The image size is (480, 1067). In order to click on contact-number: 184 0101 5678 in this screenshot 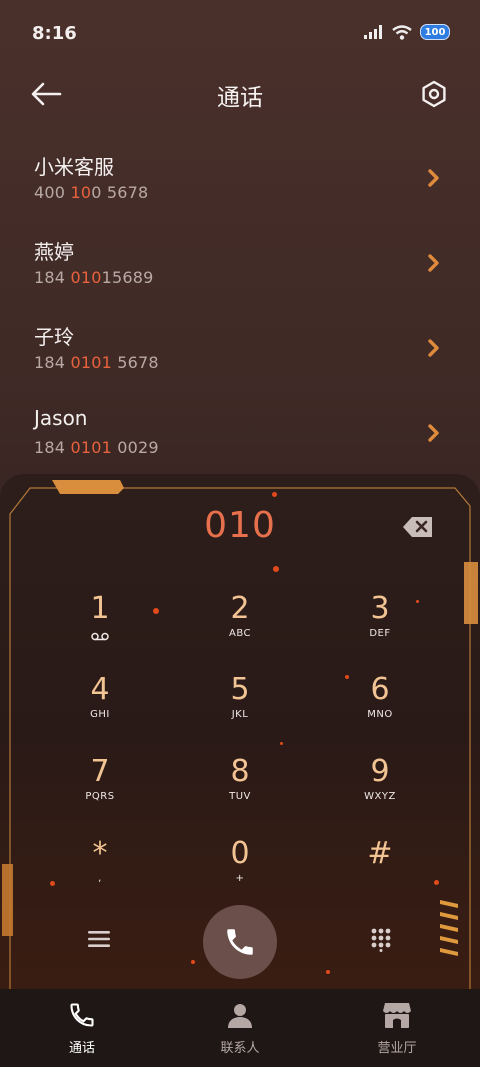, I will do `click(96, 362)`.